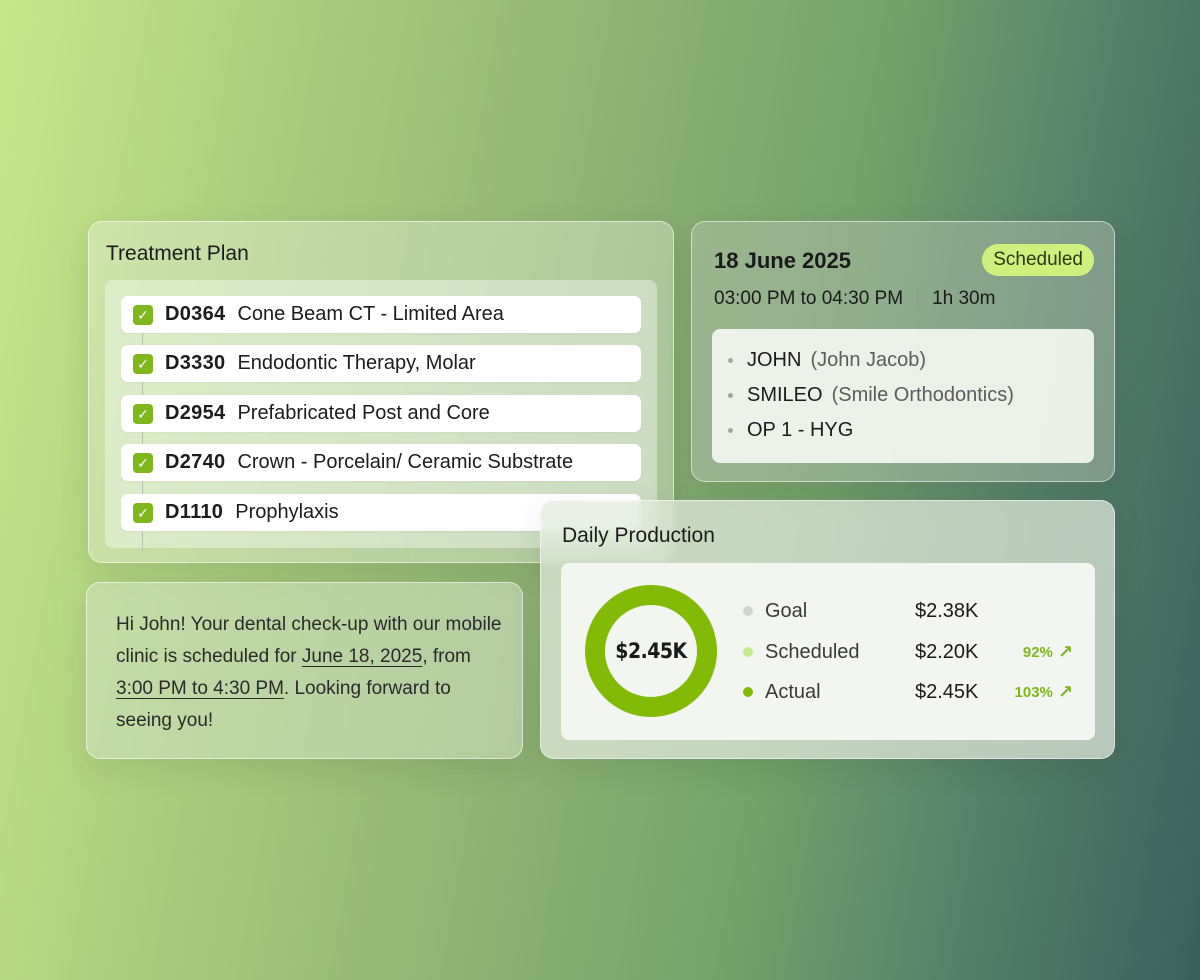 Image resolution: width=1200 pixels, height=980 pixels. Describe the element at coordinates (200, 688) in the screenshot. I see `time-link: 3:00 PM to 4:30 PM` at that location.